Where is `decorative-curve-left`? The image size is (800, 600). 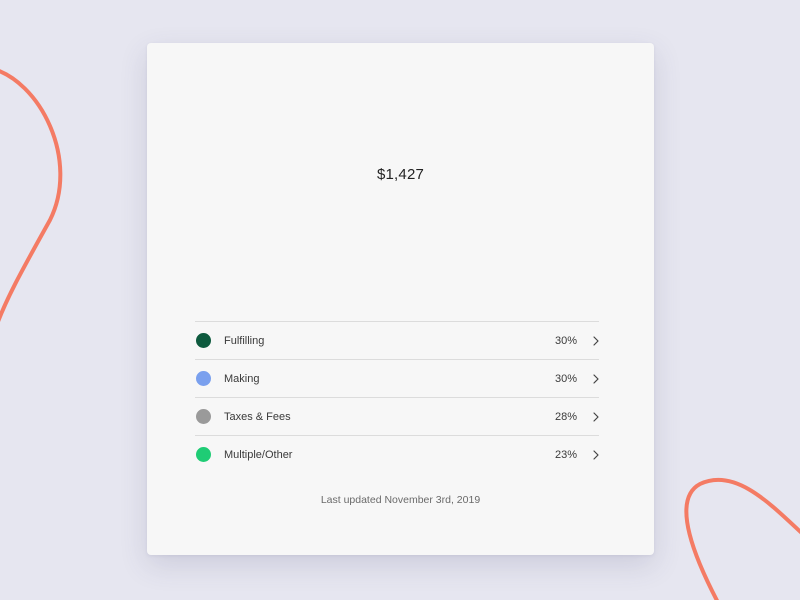
decorative-curve-left is located at coordinates (31, 196).